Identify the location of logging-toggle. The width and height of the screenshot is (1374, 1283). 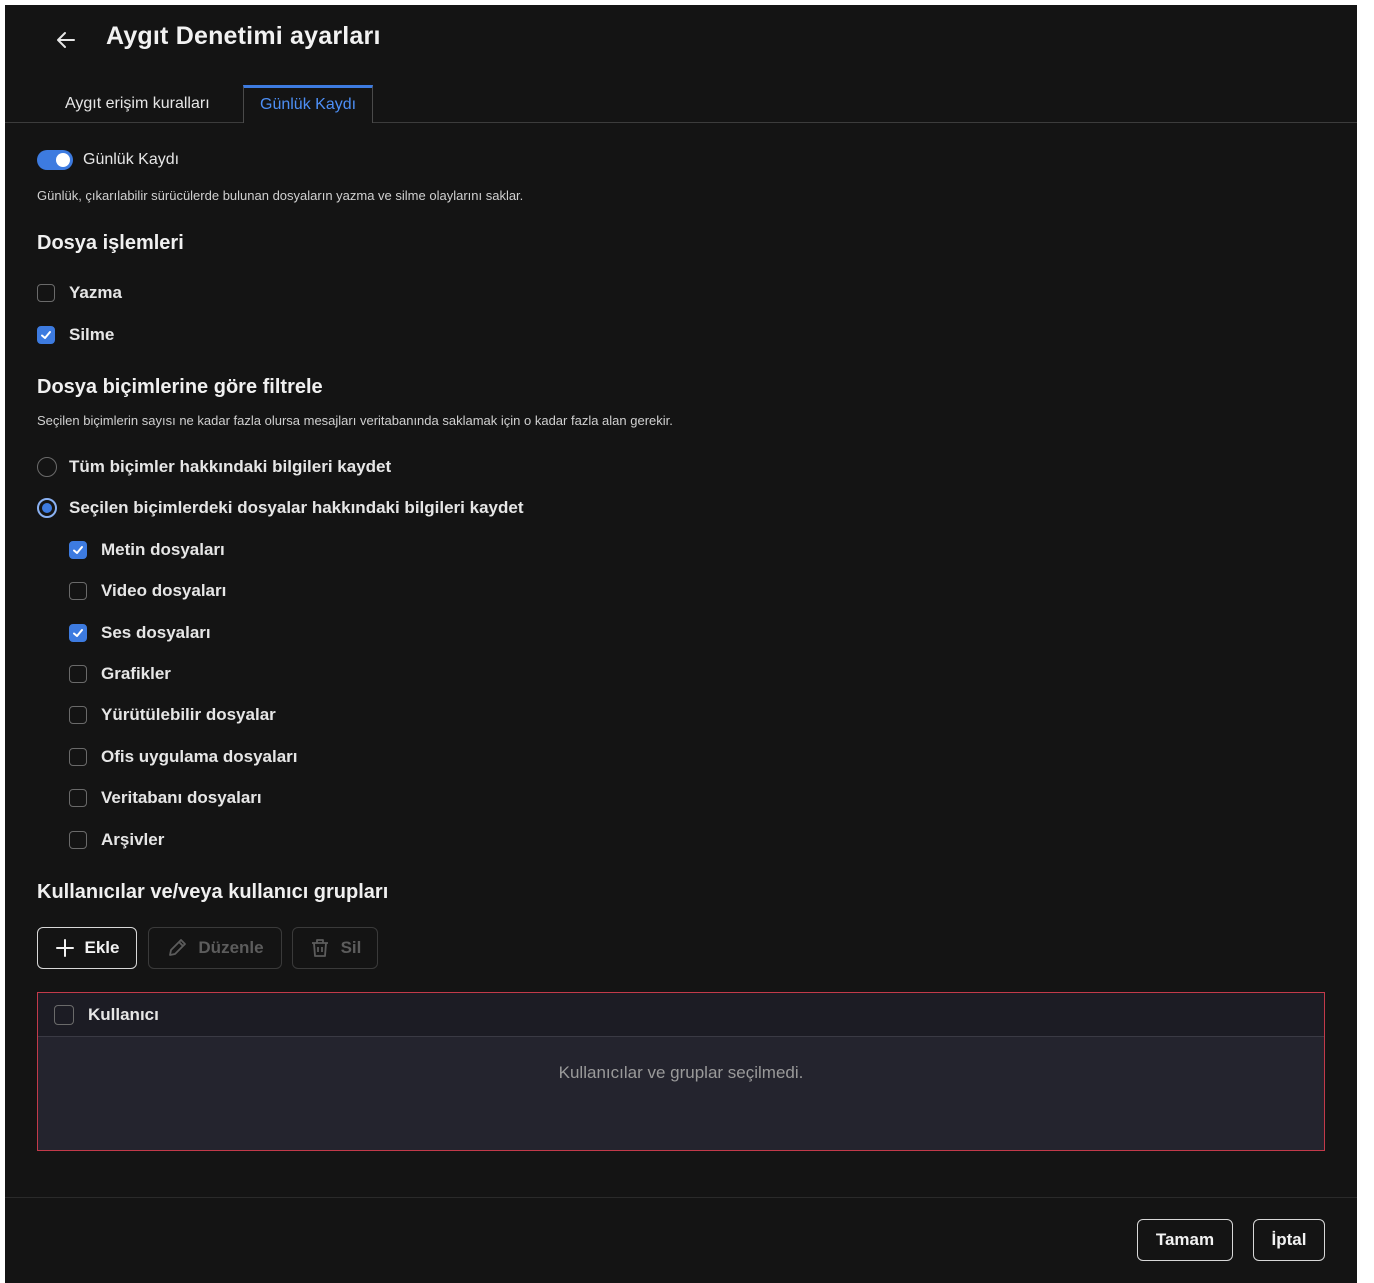
(55, 160).